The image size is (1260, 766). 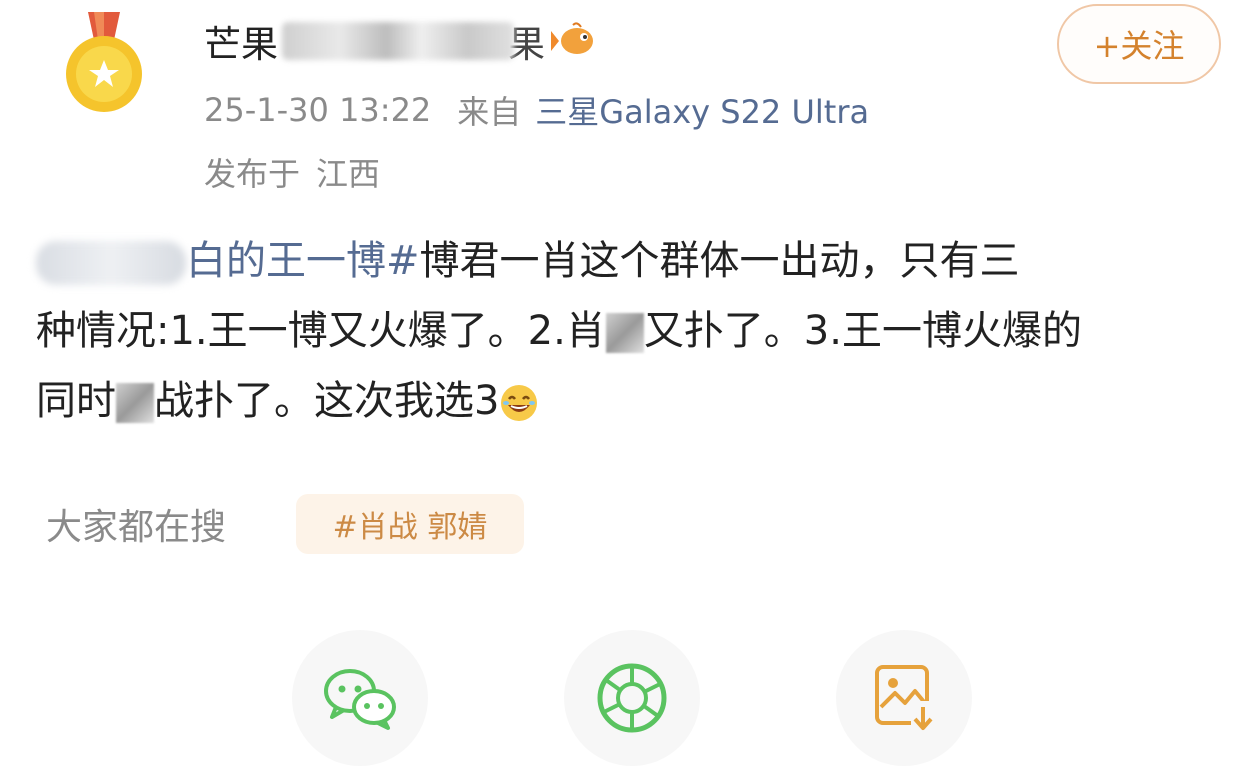 I want to click on follow-button-label: +关注, so click(x=1139, y=46).